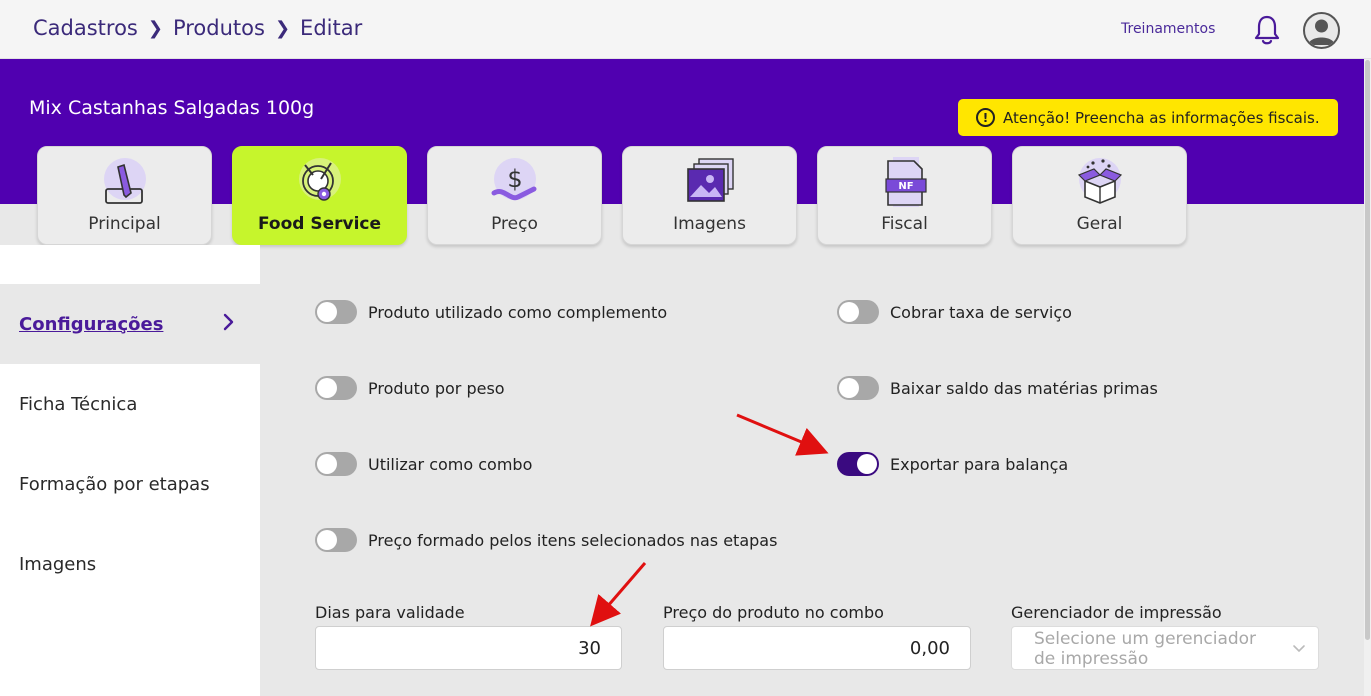 The width and height of the screenshot is (1371, 696). I want to click on chevron-down-icon, so click(1299, 649).